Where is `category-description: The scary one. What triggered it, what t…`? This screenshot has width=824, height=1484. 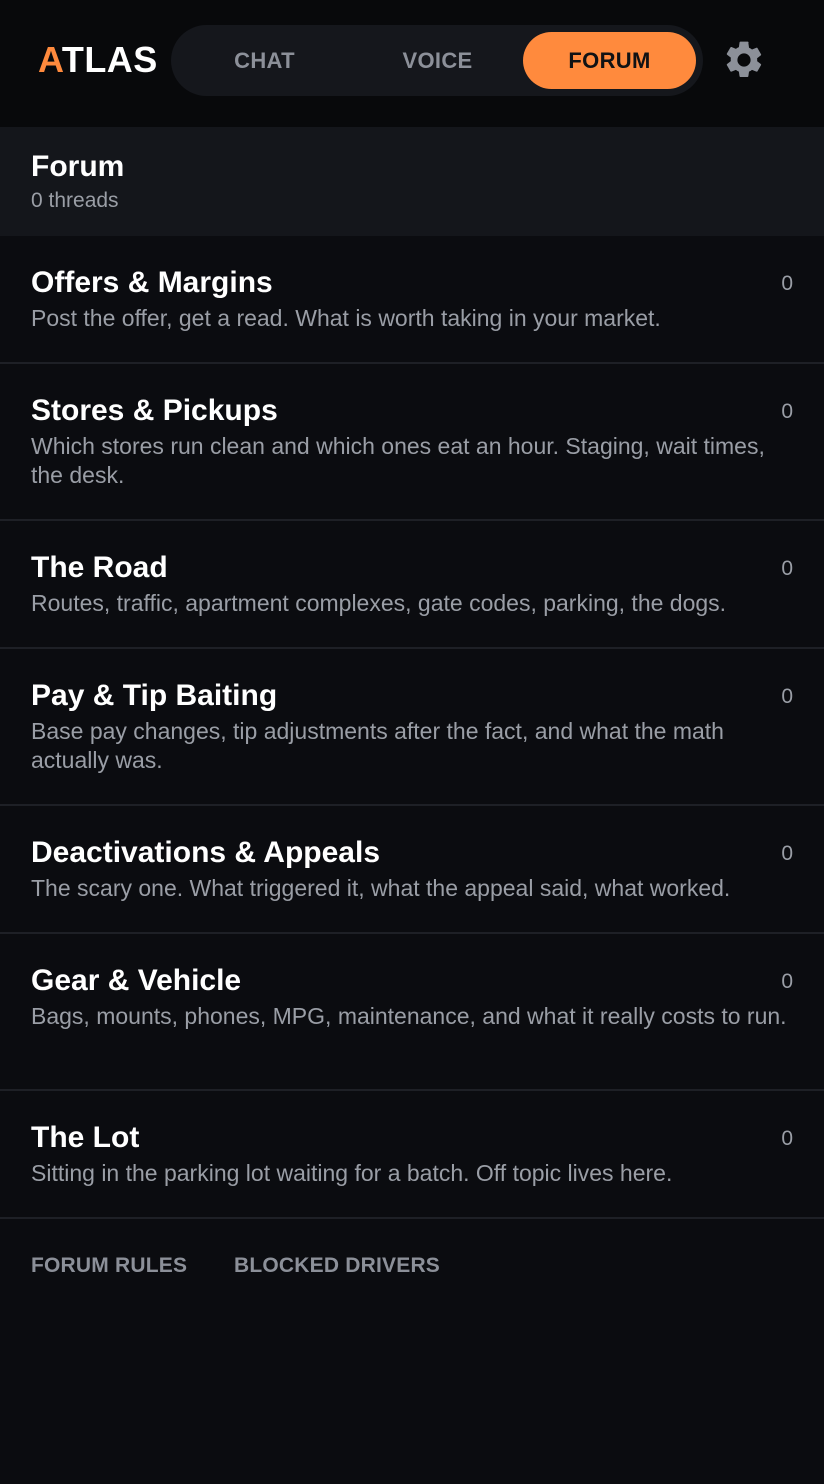
category-description: The scary one. What triggered it, what t… is located at coordinates (381, 888).